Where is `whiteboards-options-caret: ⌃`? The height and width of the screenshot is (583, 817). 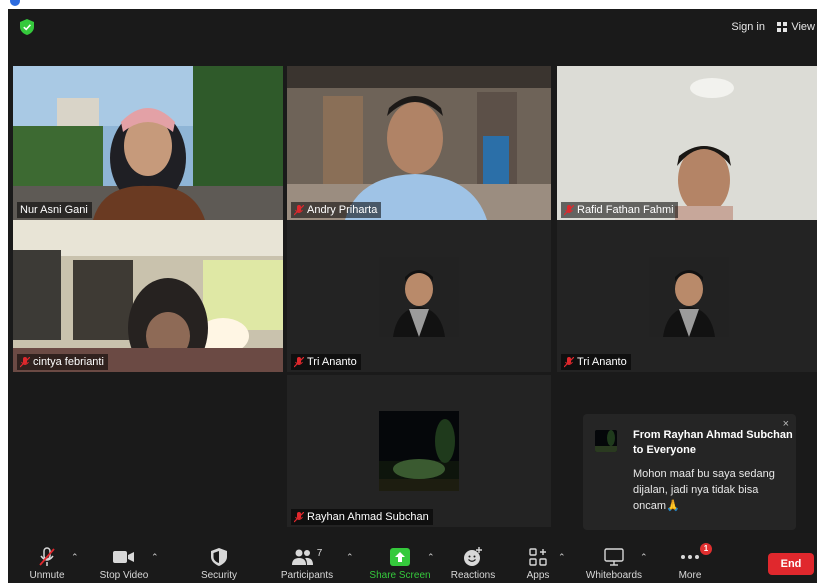 whiteboards-options-caret: ⌃ is located at coordinates (644, 557).